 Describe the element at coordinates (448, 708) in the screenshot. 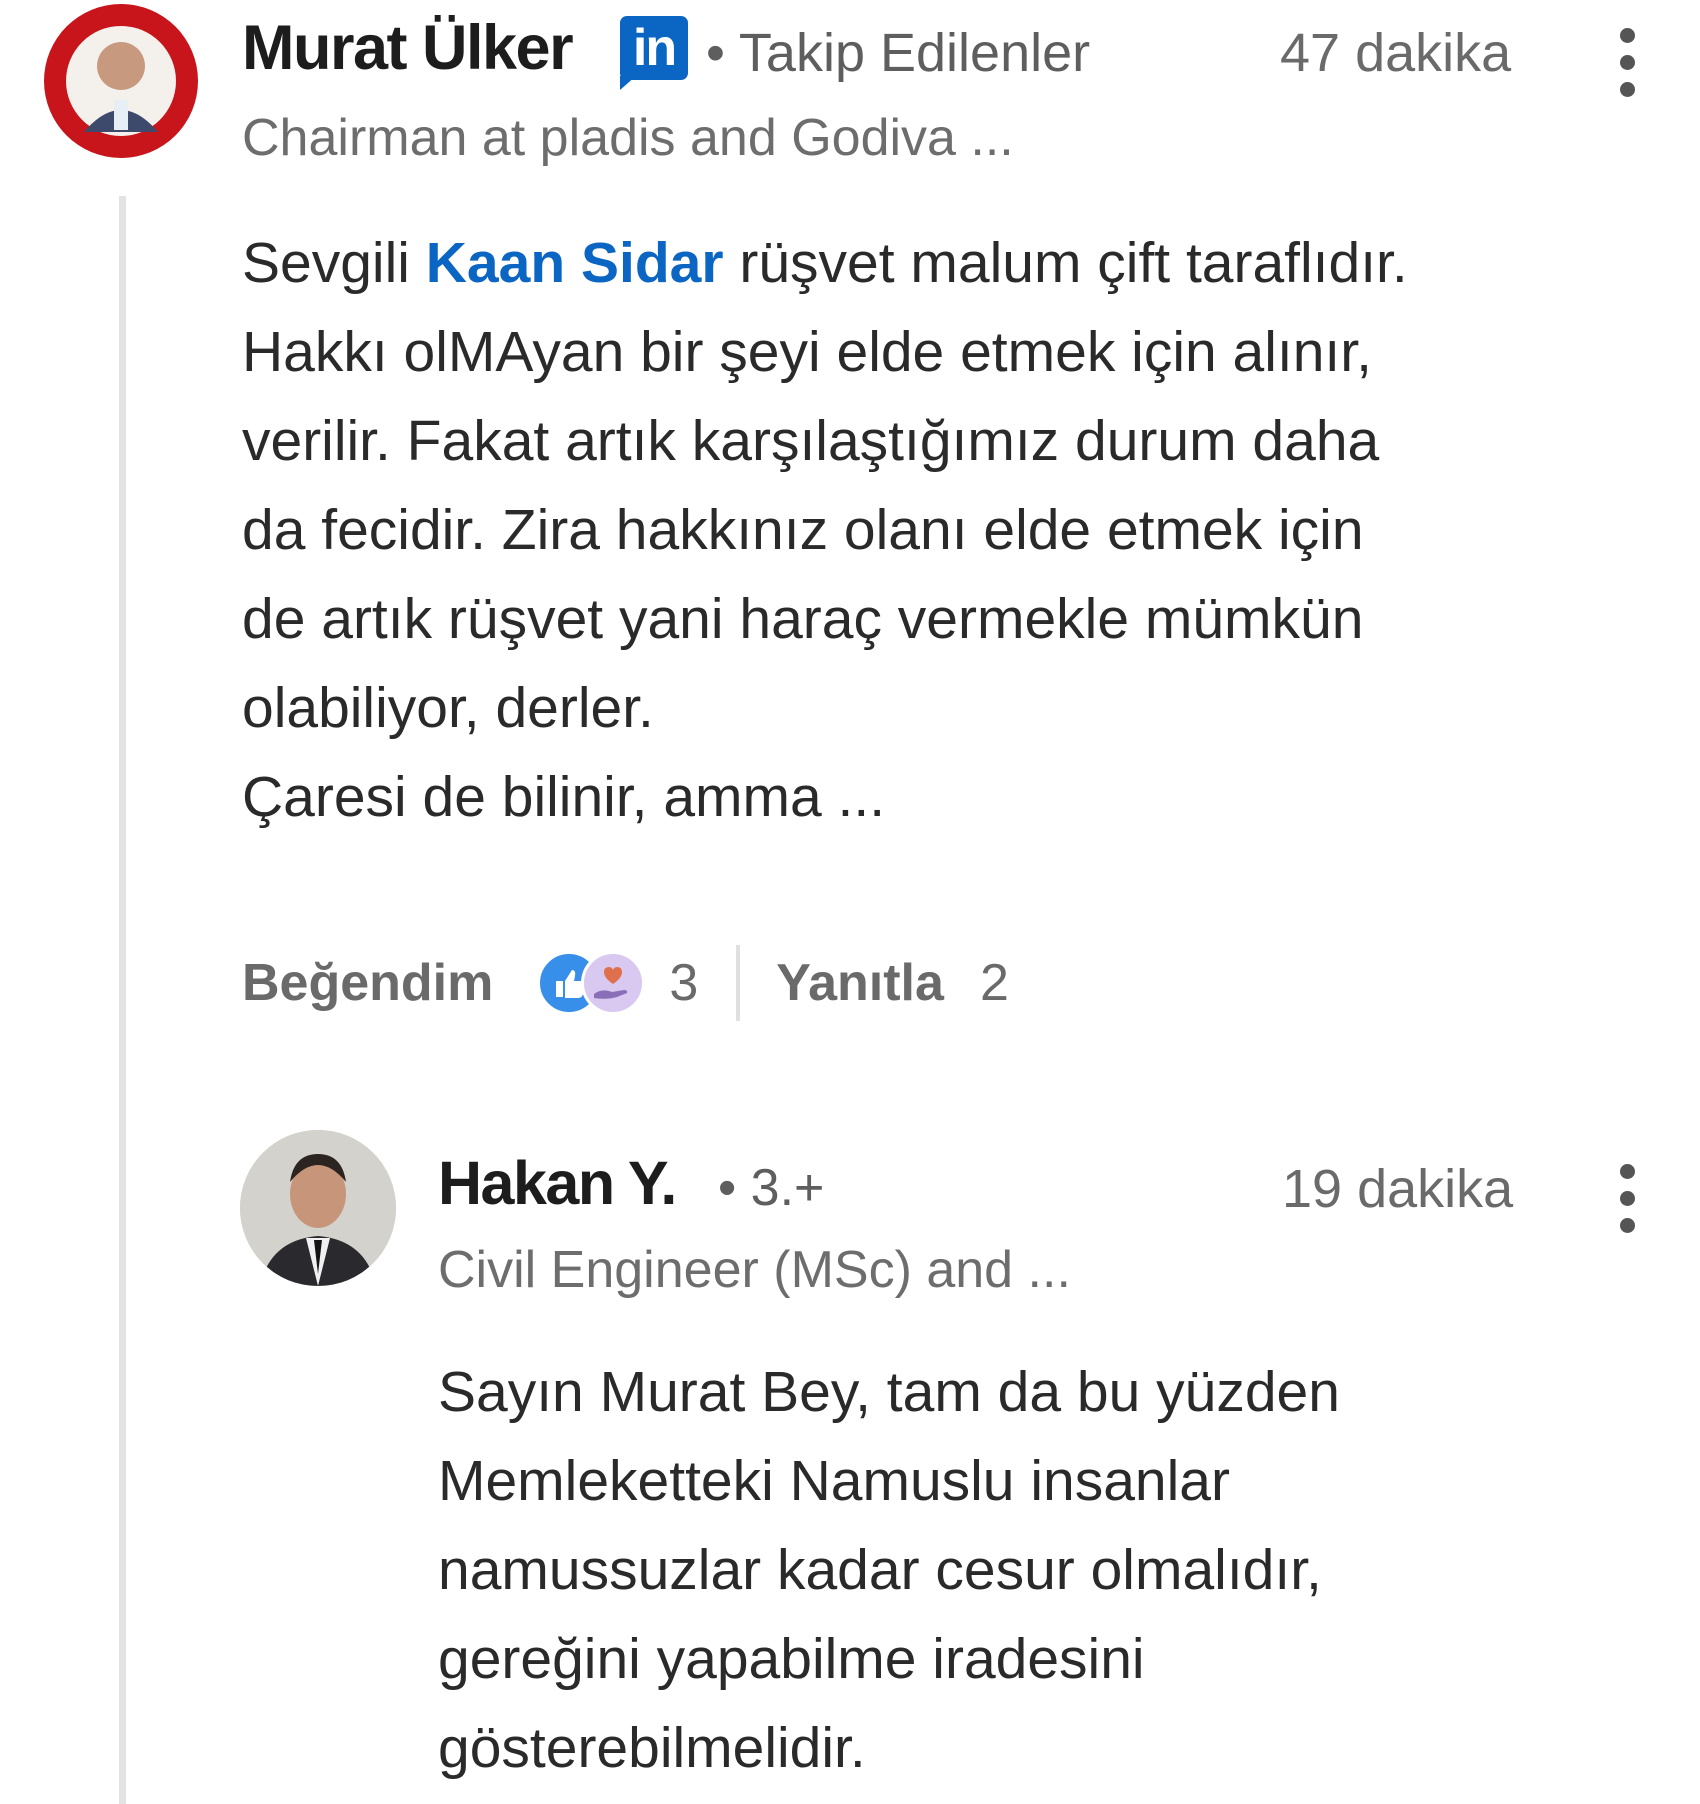

I see `comment-line: olabiliyor, derler.` at that location.